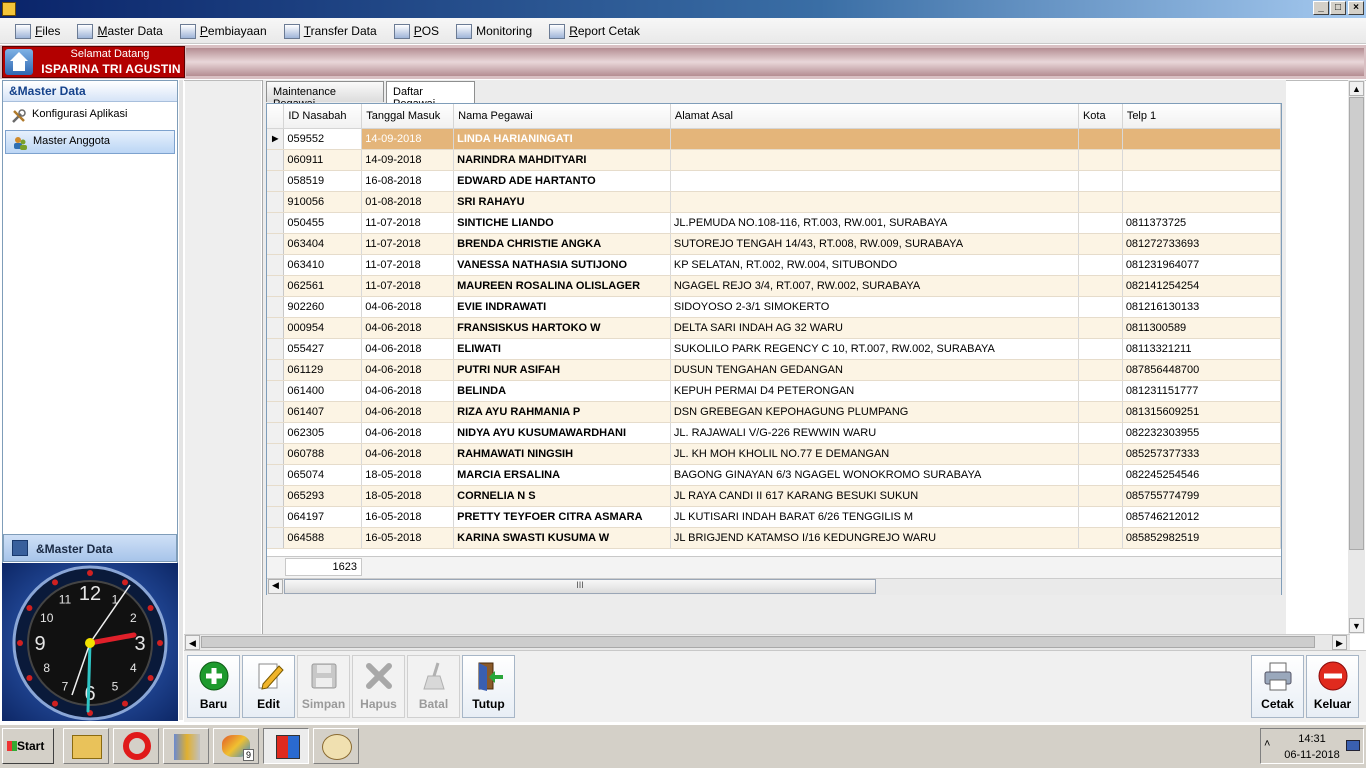 The height and width of the screenshot is (768, 1366). I want to click on cell-alamat: JL. KH MOH KHOLIL NO.77 E DEMANGAN, so click(874, 454).